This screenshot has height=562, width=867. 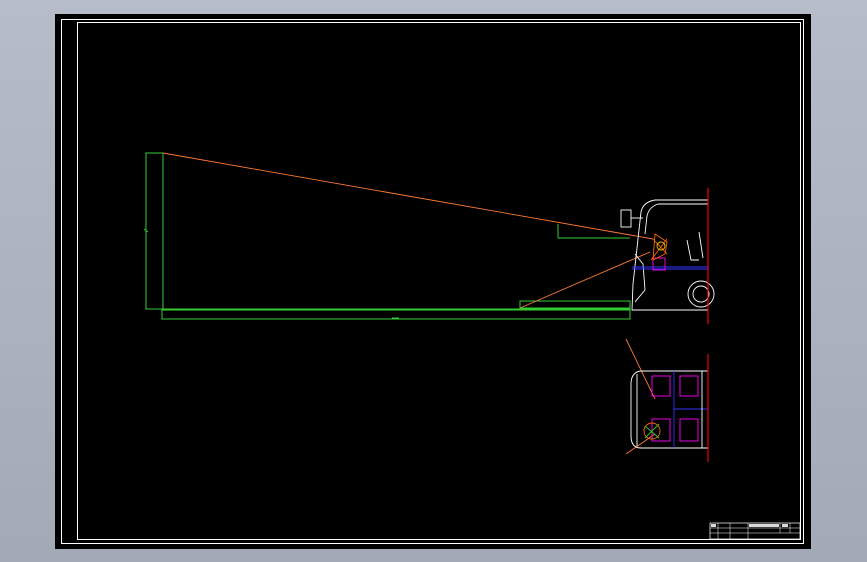 What do you see at coordinates (667, 256) in the screenshot?
I see `bus-side-view` at bounding box center [667, 256].